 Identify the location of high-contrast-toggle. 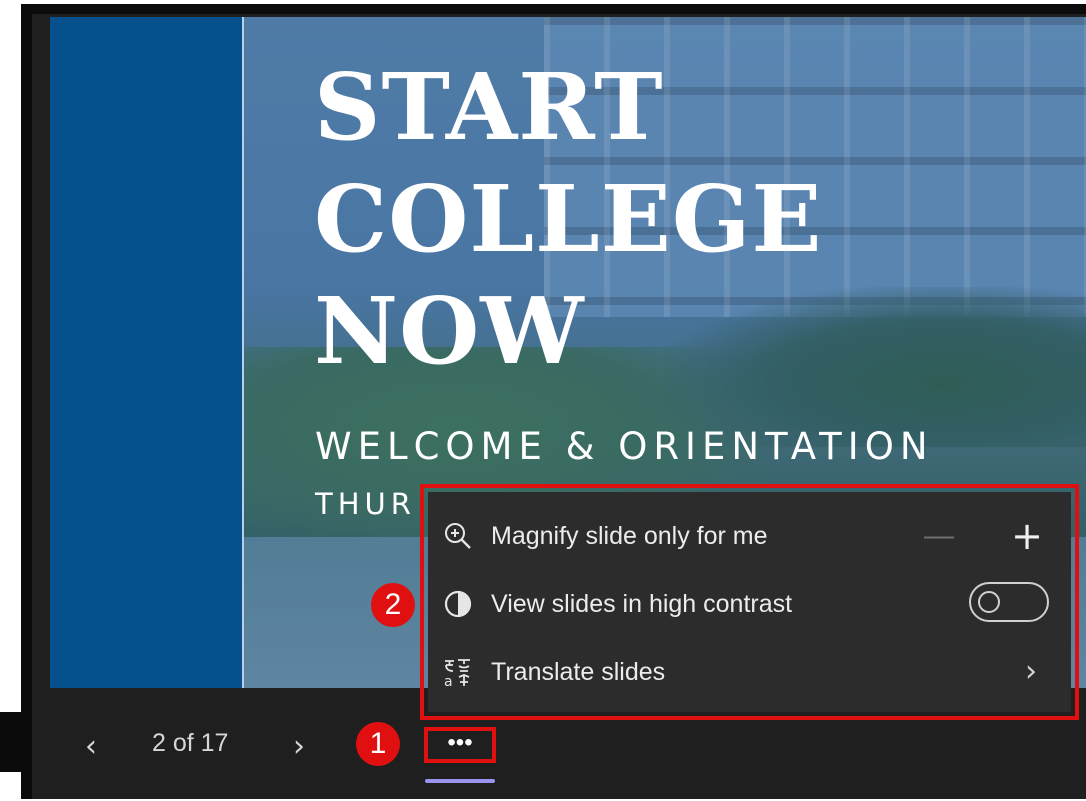
(1009, 602).